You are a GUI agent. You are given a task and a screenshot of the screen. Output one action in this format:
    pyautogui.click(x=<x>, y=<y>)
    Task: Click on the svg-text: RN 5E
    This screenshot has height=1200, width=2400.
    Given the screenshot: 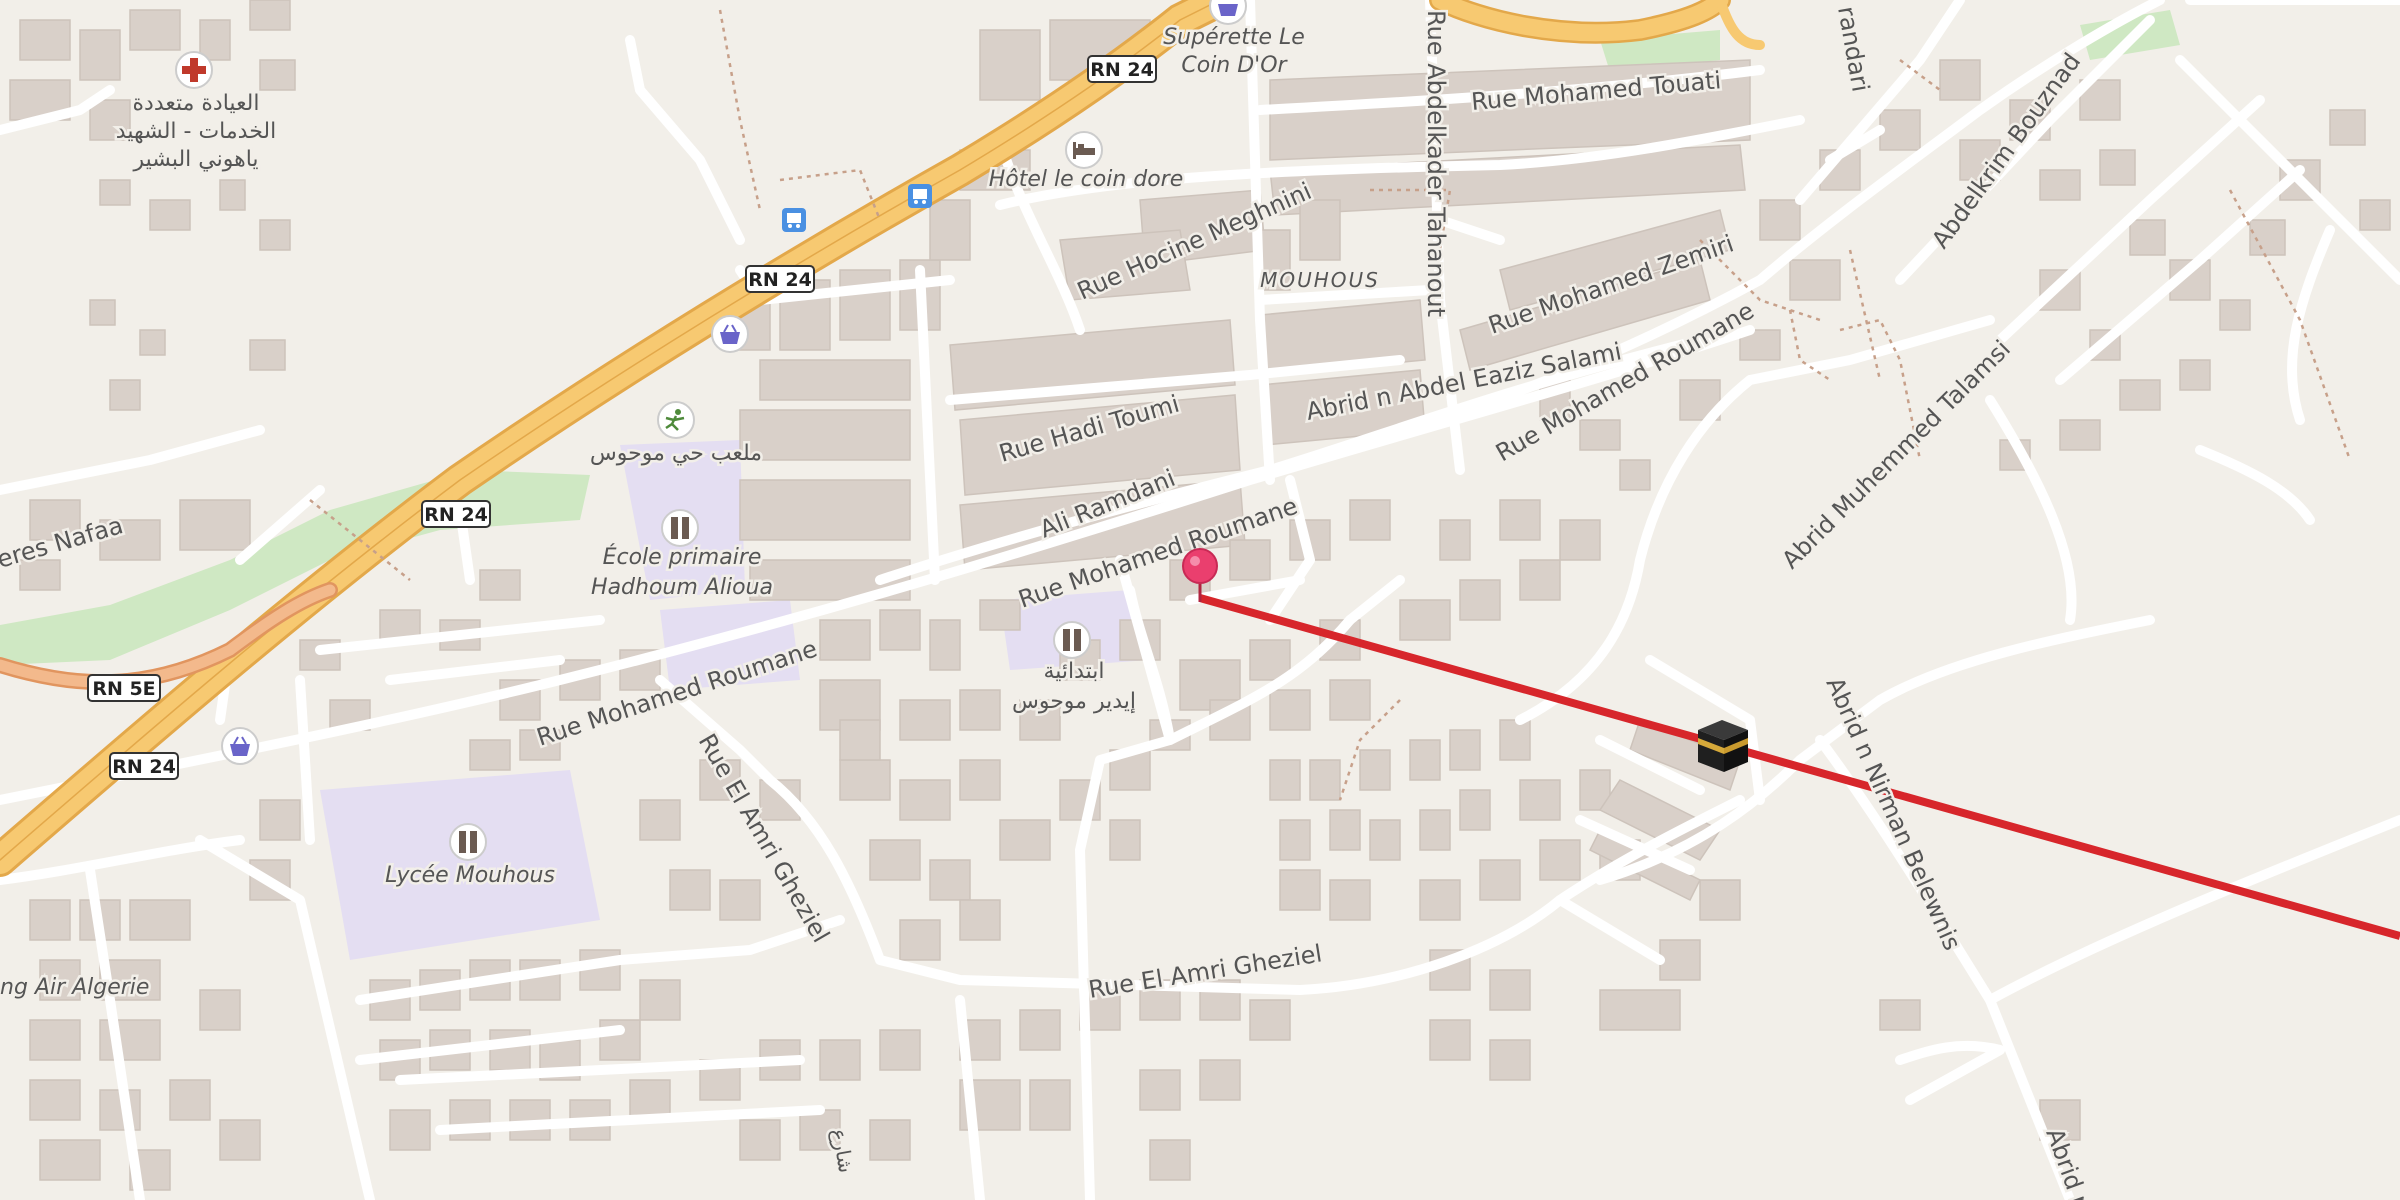 What is the action you would take?
    pyautogui.click(x=123, y=689)
    